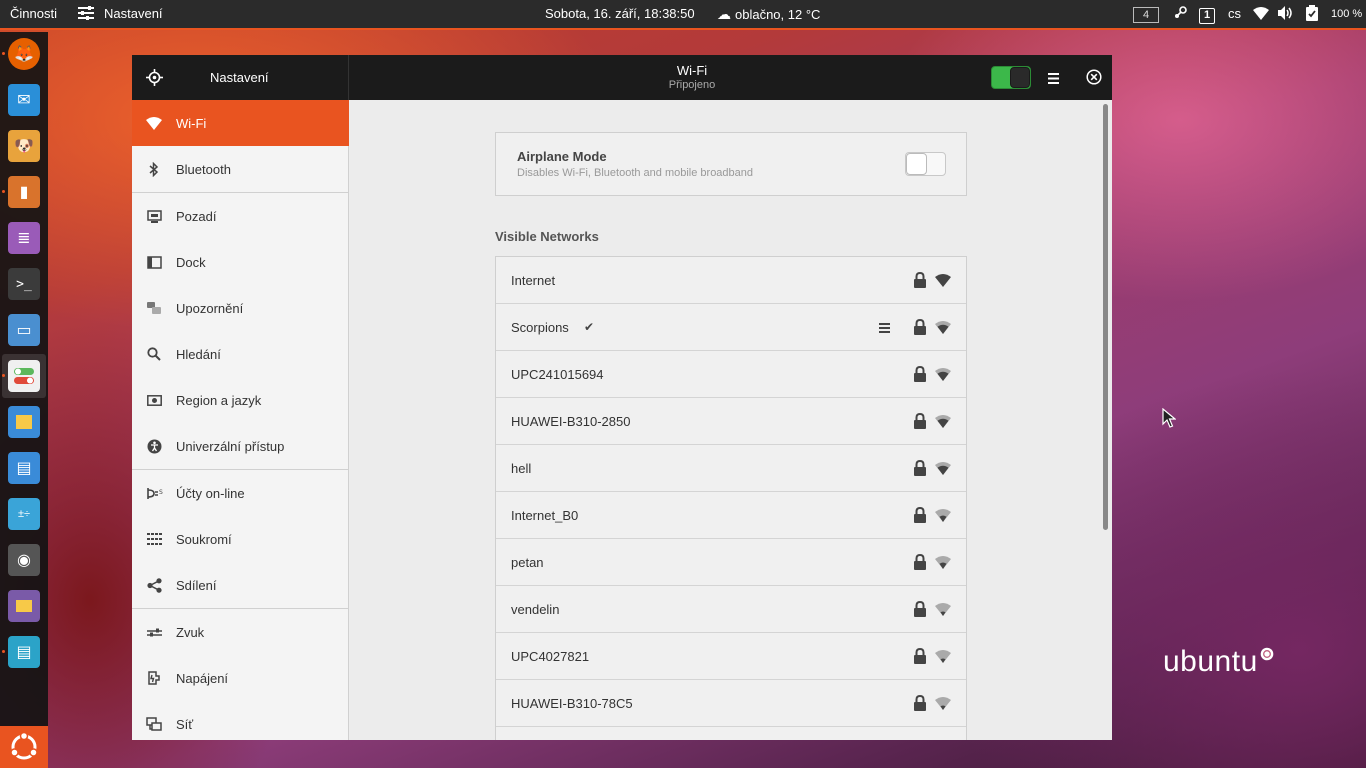  Describe the element at coordinates (1020, 77) in the screenshot. I see `toggle-knob` at that location.